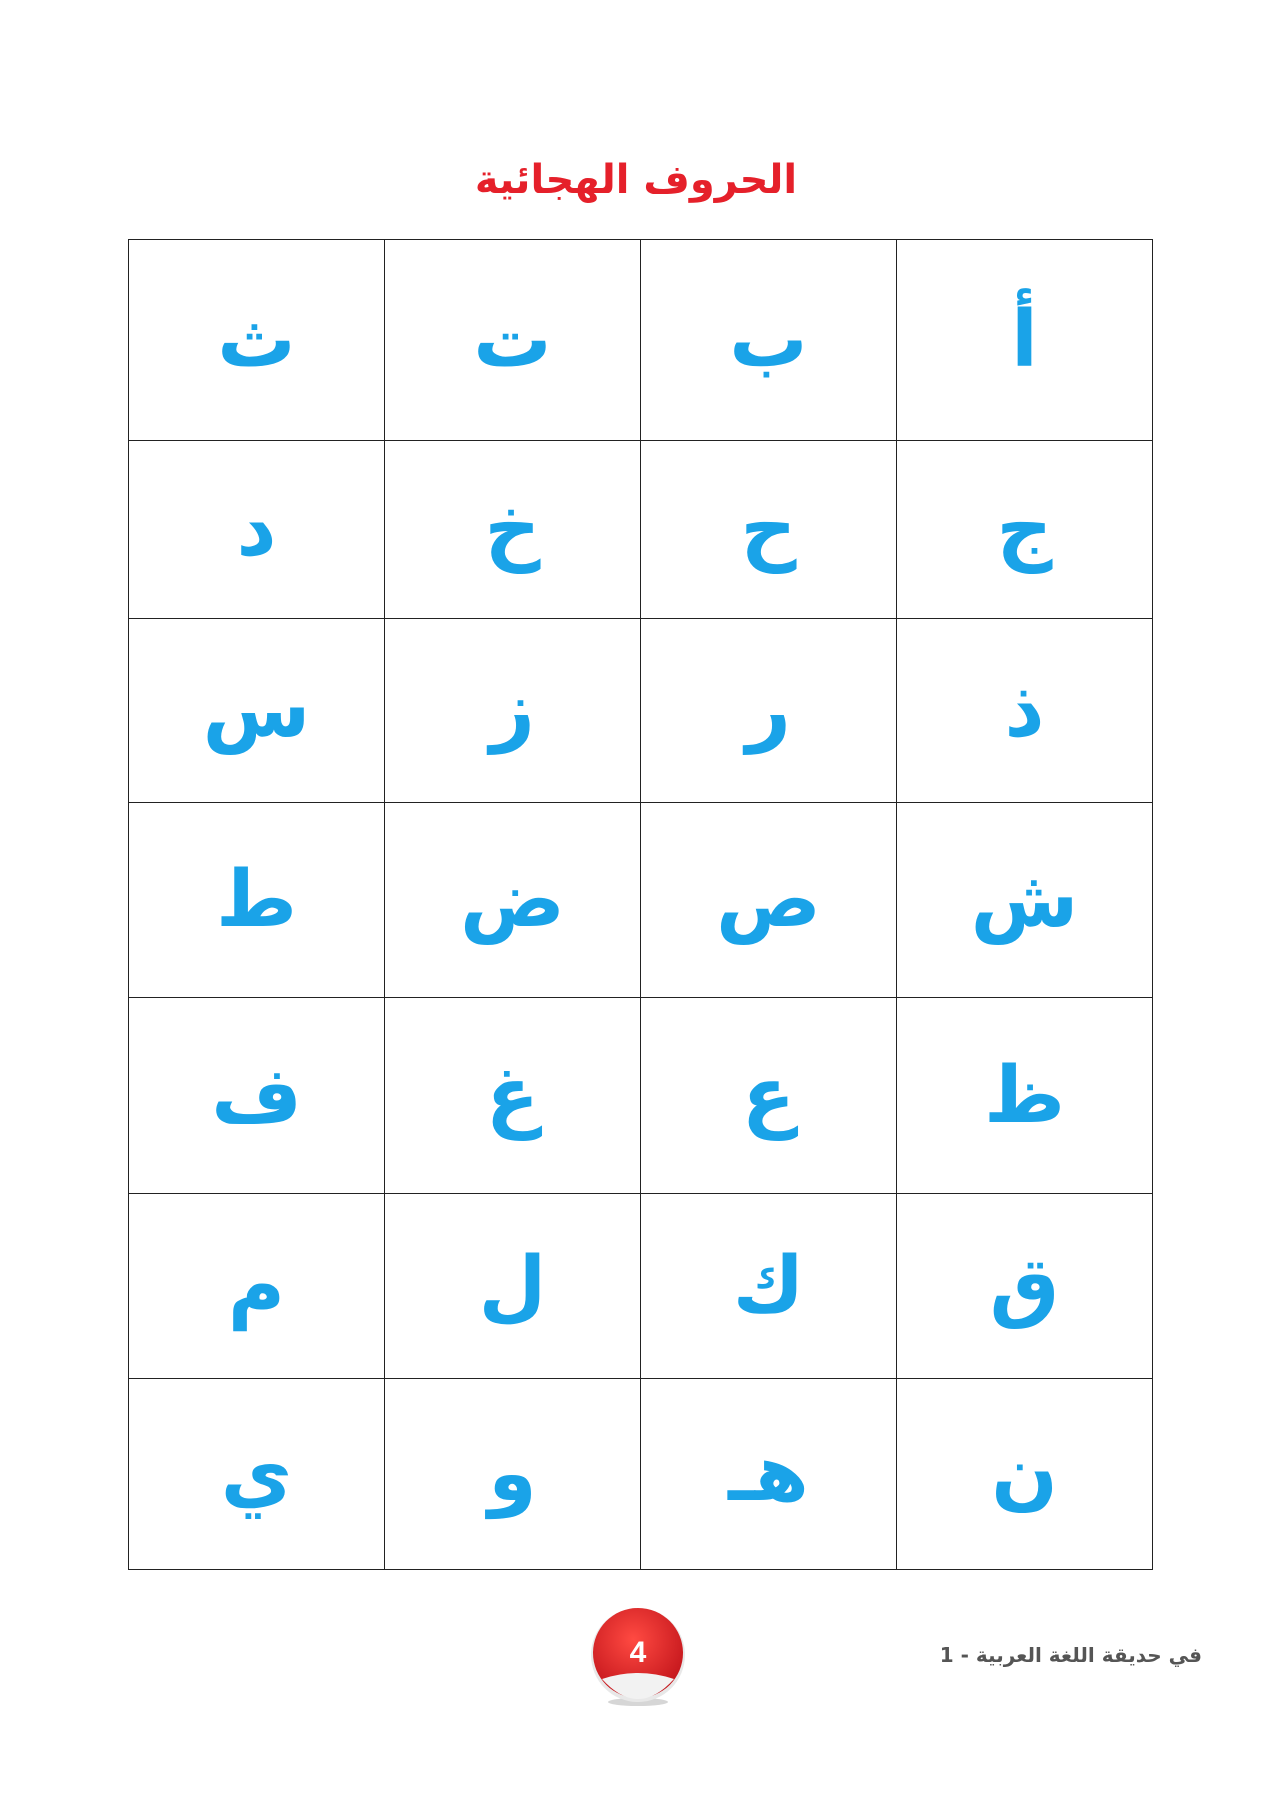  I want to click on table-row: ج ح خ د, so click(640, 529).